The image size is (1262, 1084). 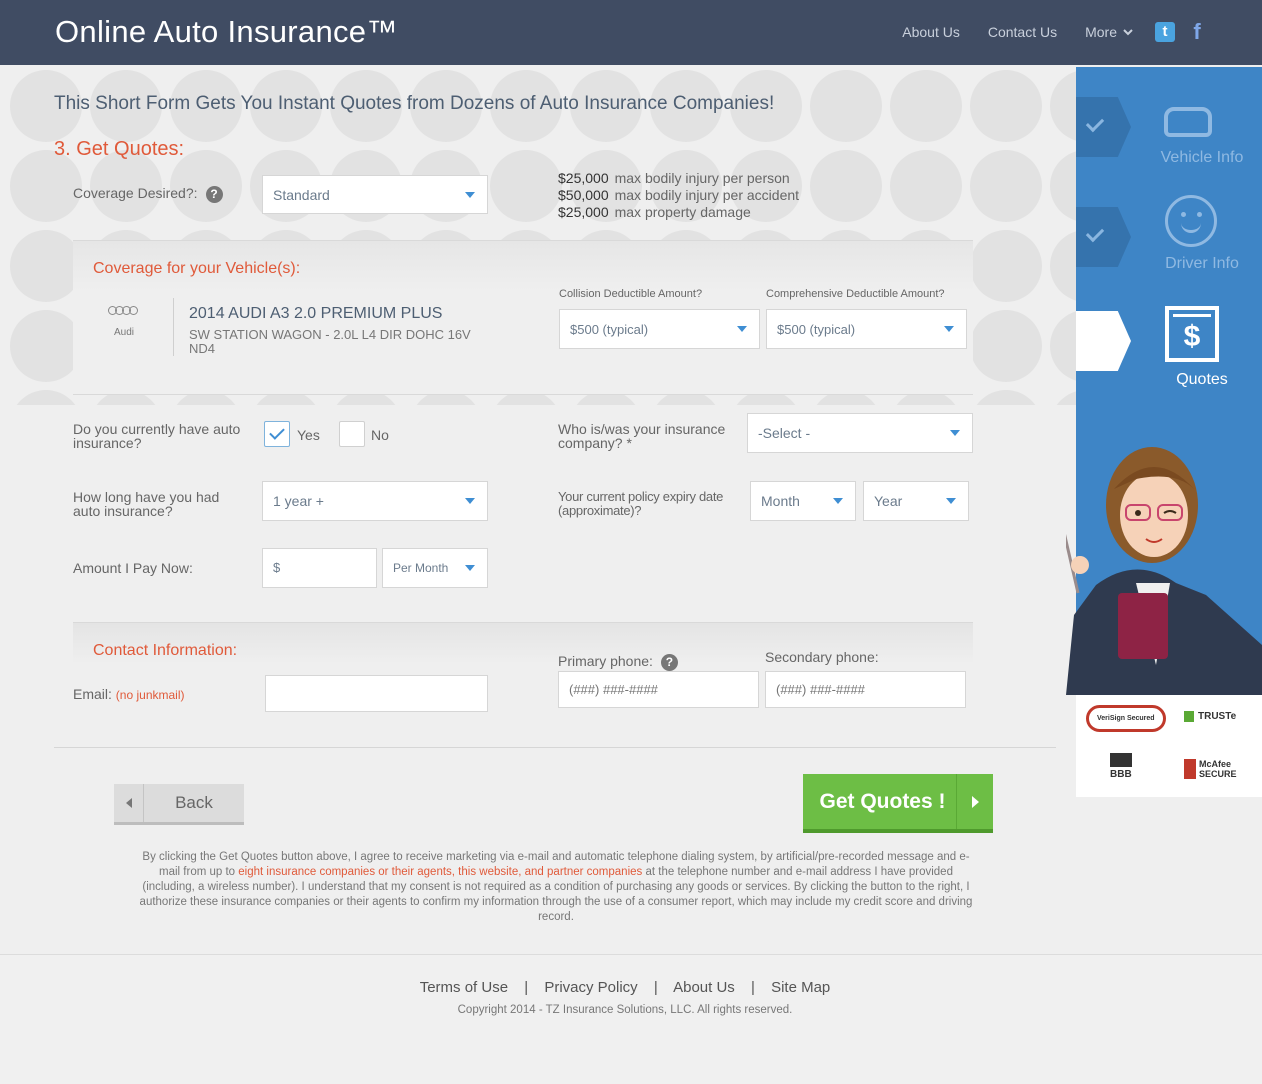 I want to click on limit-row: $50,000 max bodily injury per accident, so click(x=678, y=195).